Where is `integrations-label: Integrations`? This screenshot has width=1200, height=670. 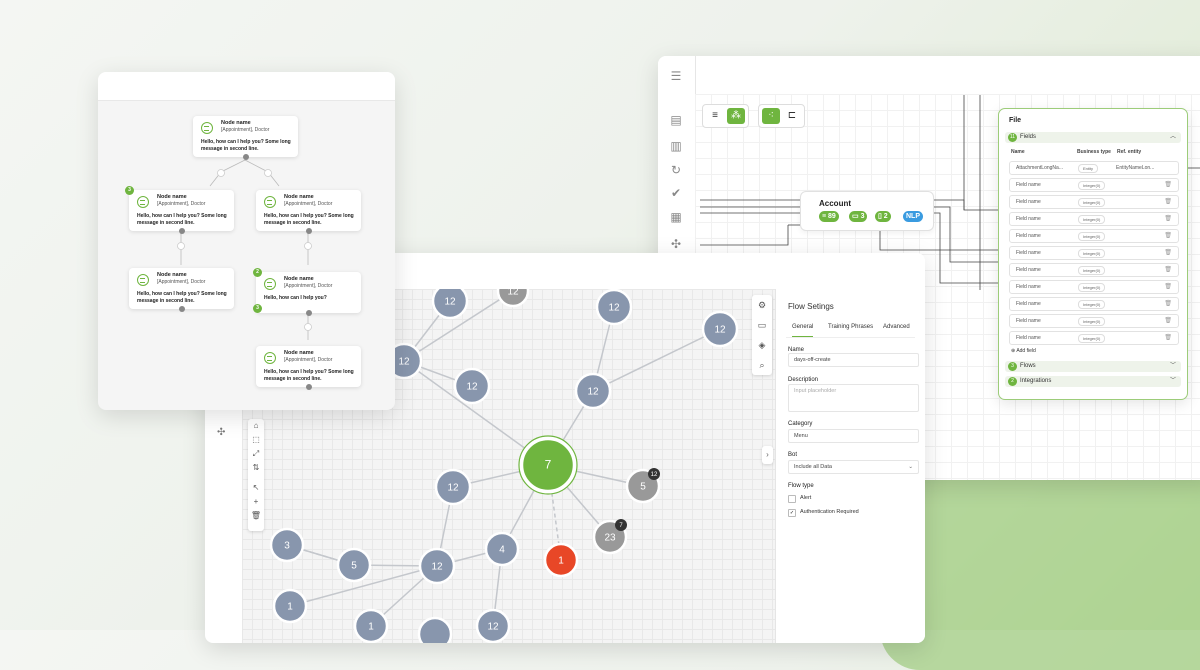 integrations-label: Integrations is located at coordinates (1036, 381).